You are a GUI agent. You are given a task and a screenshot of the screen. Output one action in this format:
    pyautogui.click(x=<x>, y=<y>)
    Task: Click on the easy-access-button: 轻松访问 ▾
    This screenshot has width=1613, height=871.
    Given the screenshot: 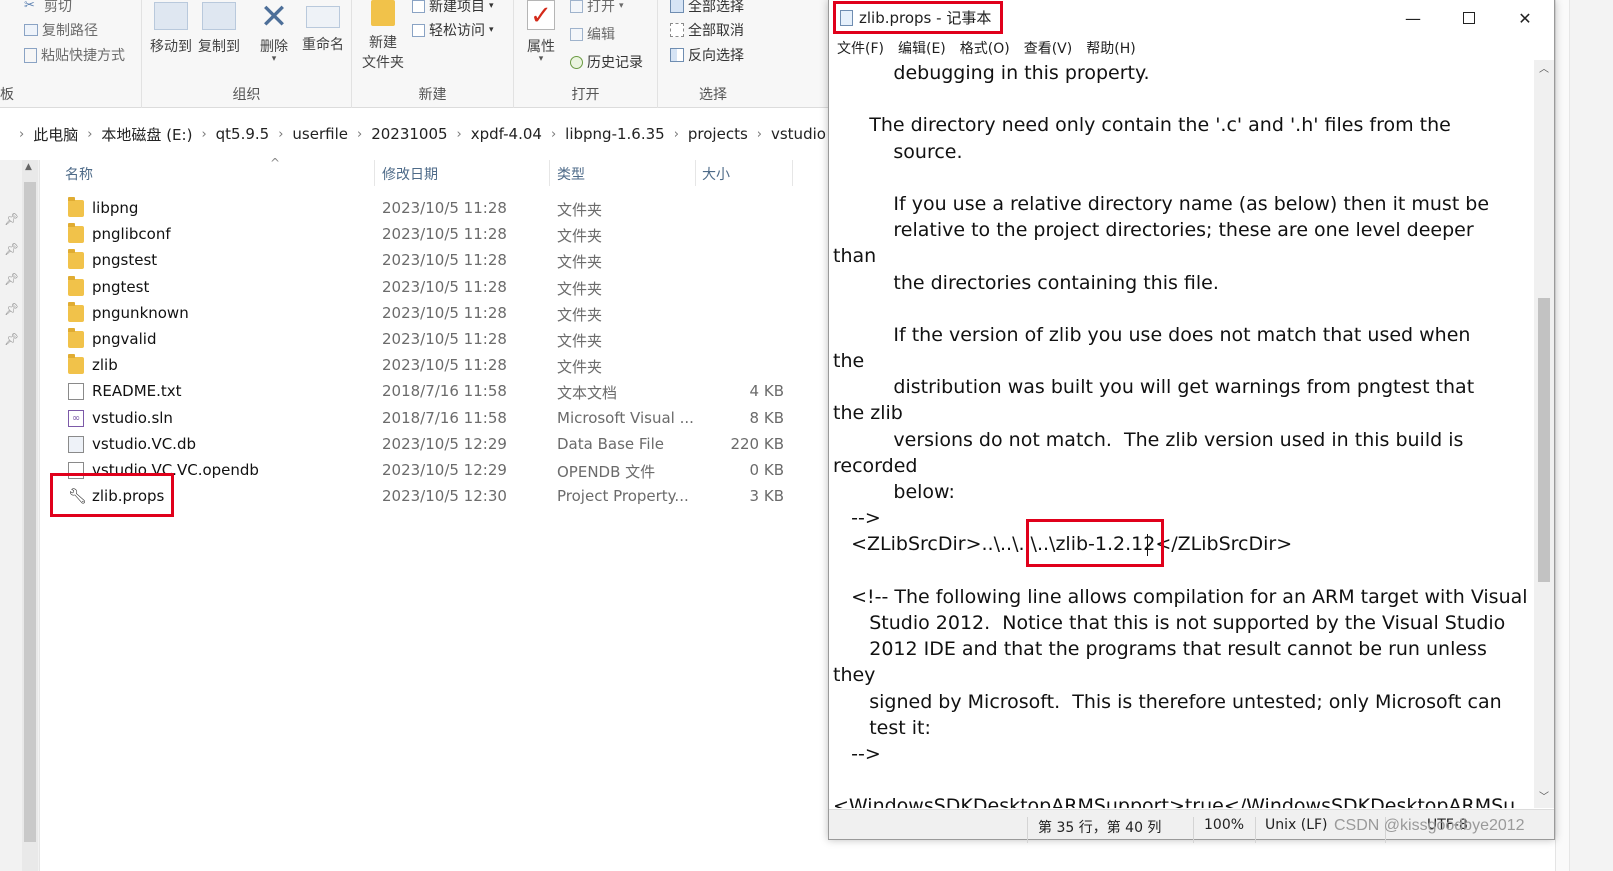 What is the action you would take?
    pyautogui.click(x=453, y=30)
    